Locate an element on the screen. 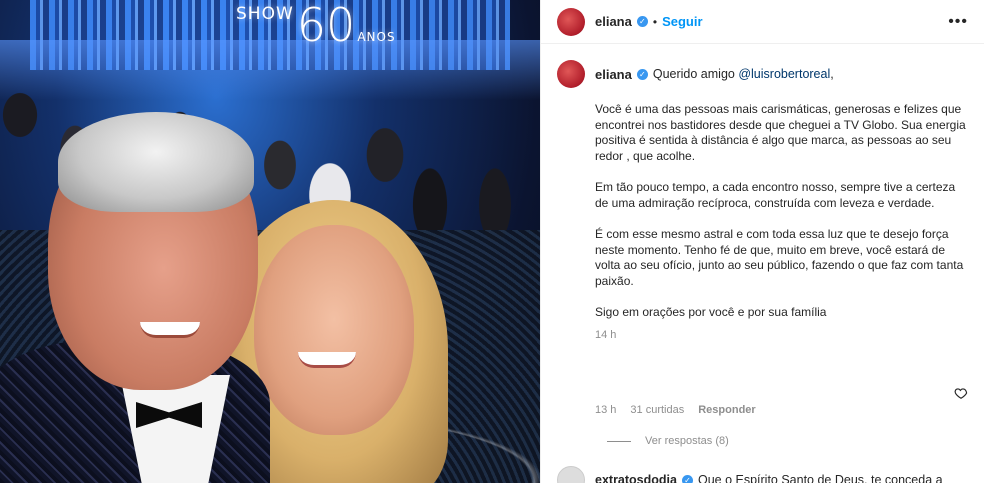 This screenshot has height=483, width=984. comment-avatar is located at coordinates (571, 474).